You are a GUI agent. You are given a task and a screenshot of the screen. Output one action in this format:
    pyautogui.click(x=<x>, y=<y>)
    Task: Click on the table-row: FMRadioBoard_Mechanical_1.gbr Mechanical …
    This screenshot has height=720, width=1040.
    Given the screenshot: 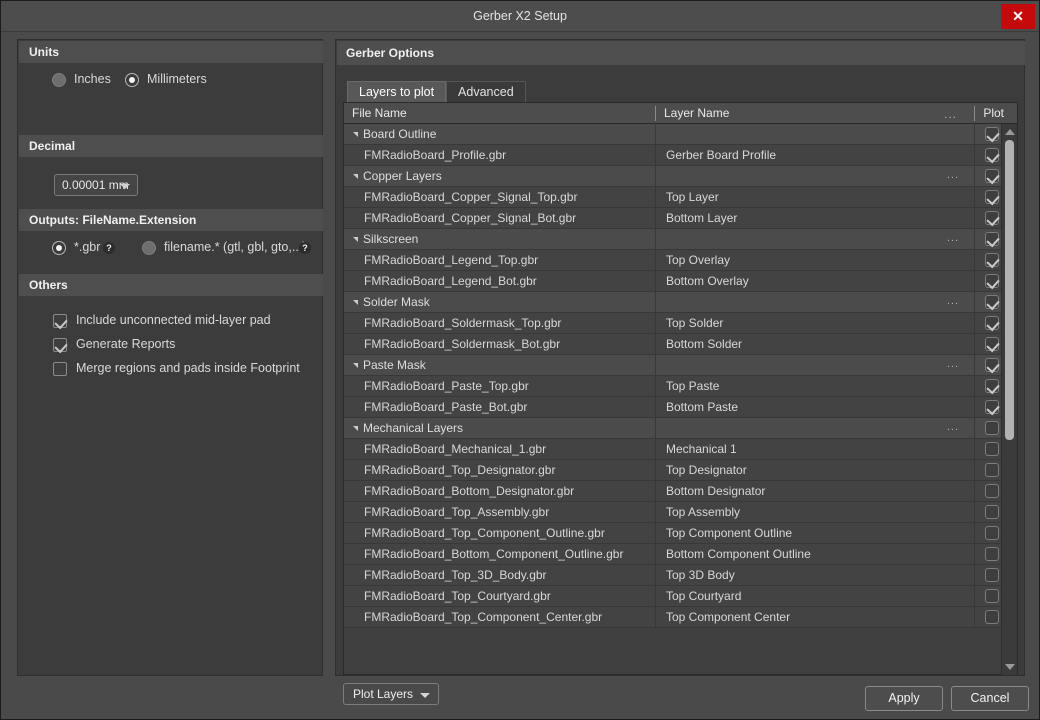 What is the action you would take?
    pyautogui.click(x=672, y=449)
    